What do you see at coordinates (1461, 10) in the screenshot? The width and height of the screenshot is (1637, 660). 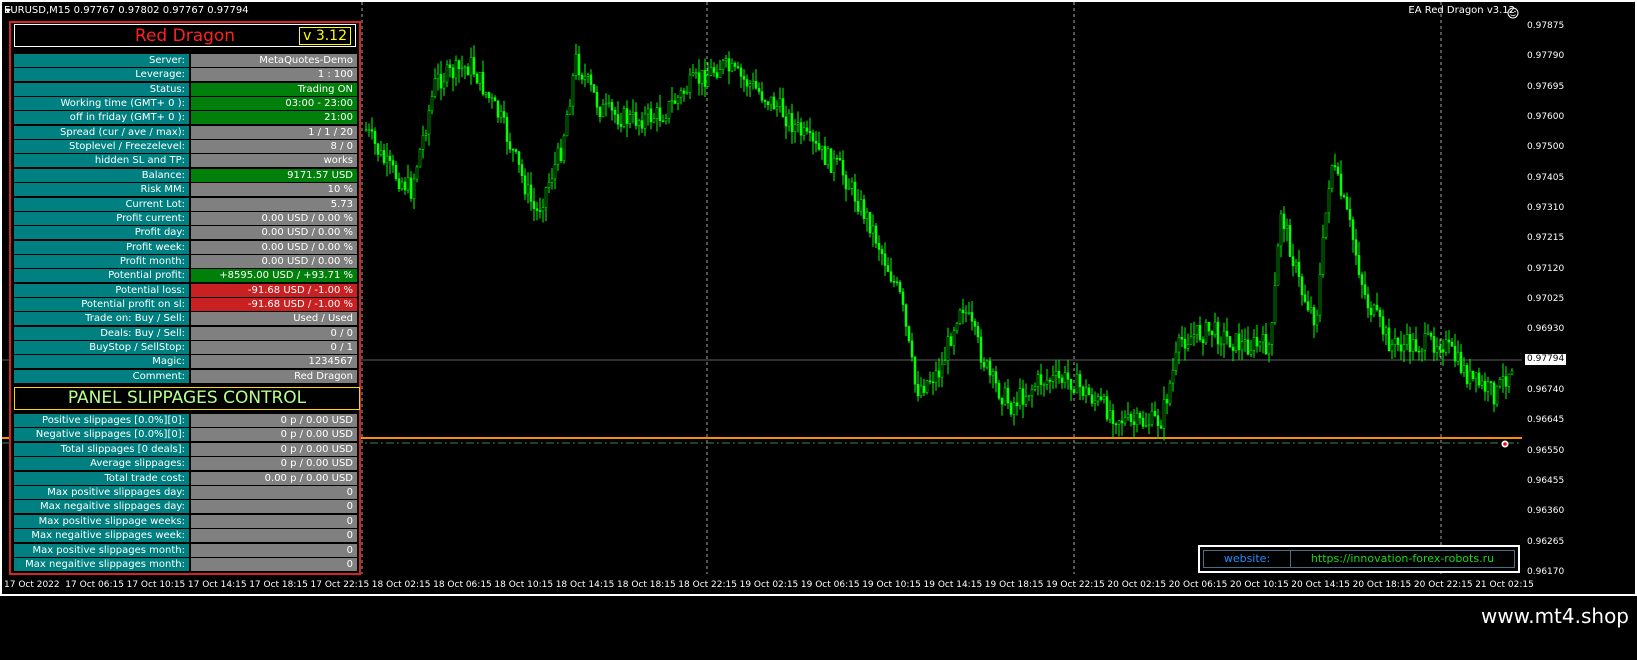 I see `ea-label: EA Red Dragon v3.12` at bounding box center [1461, 10].